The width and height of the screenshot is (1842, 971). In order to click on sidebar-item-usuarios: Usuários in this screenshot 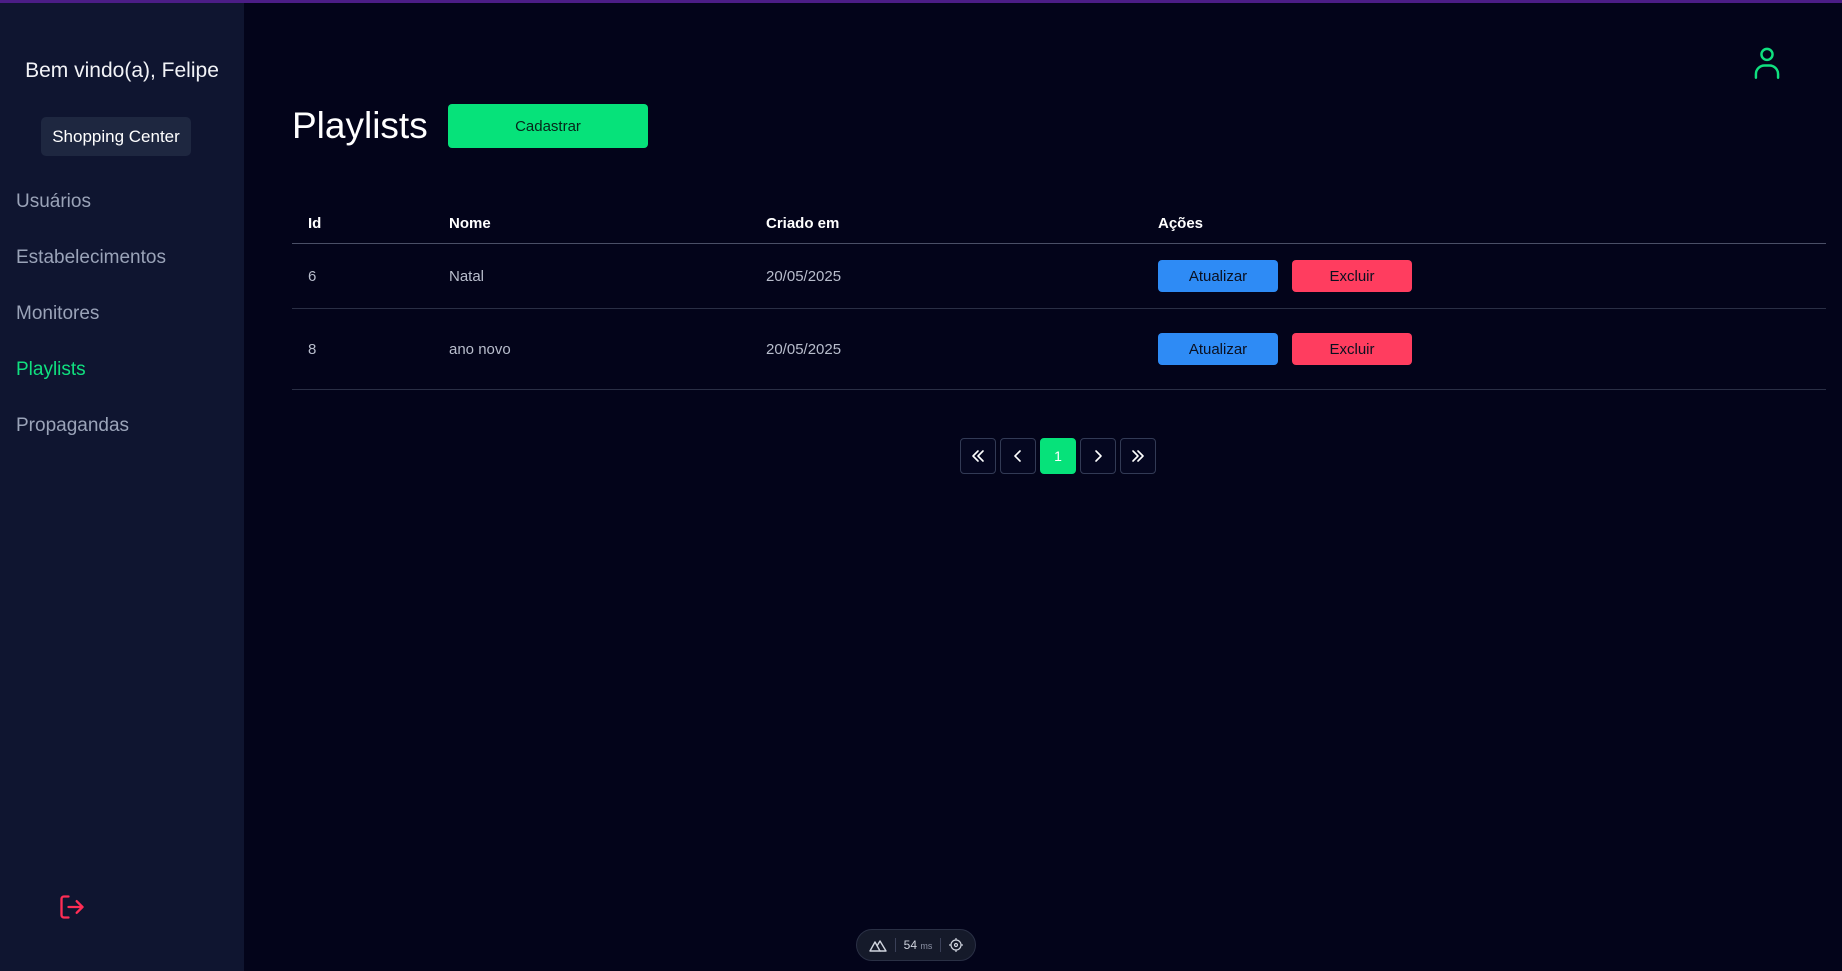, I will do `click(91, 215)`.